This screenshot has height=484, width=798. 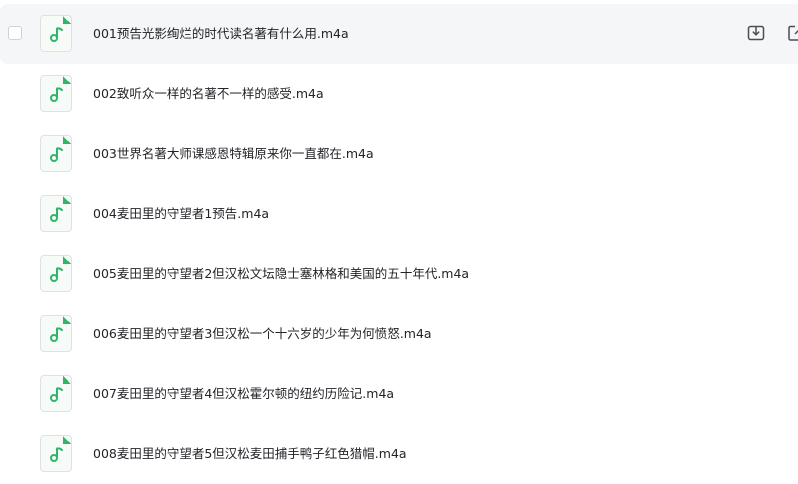 What do you see at coordinates (399, 394) in the screenshot?
I see `file-row: 007麦田里的守望者4但汉松霍尔顿的纽约历险记.m4a` at bounding box center [399, 394].